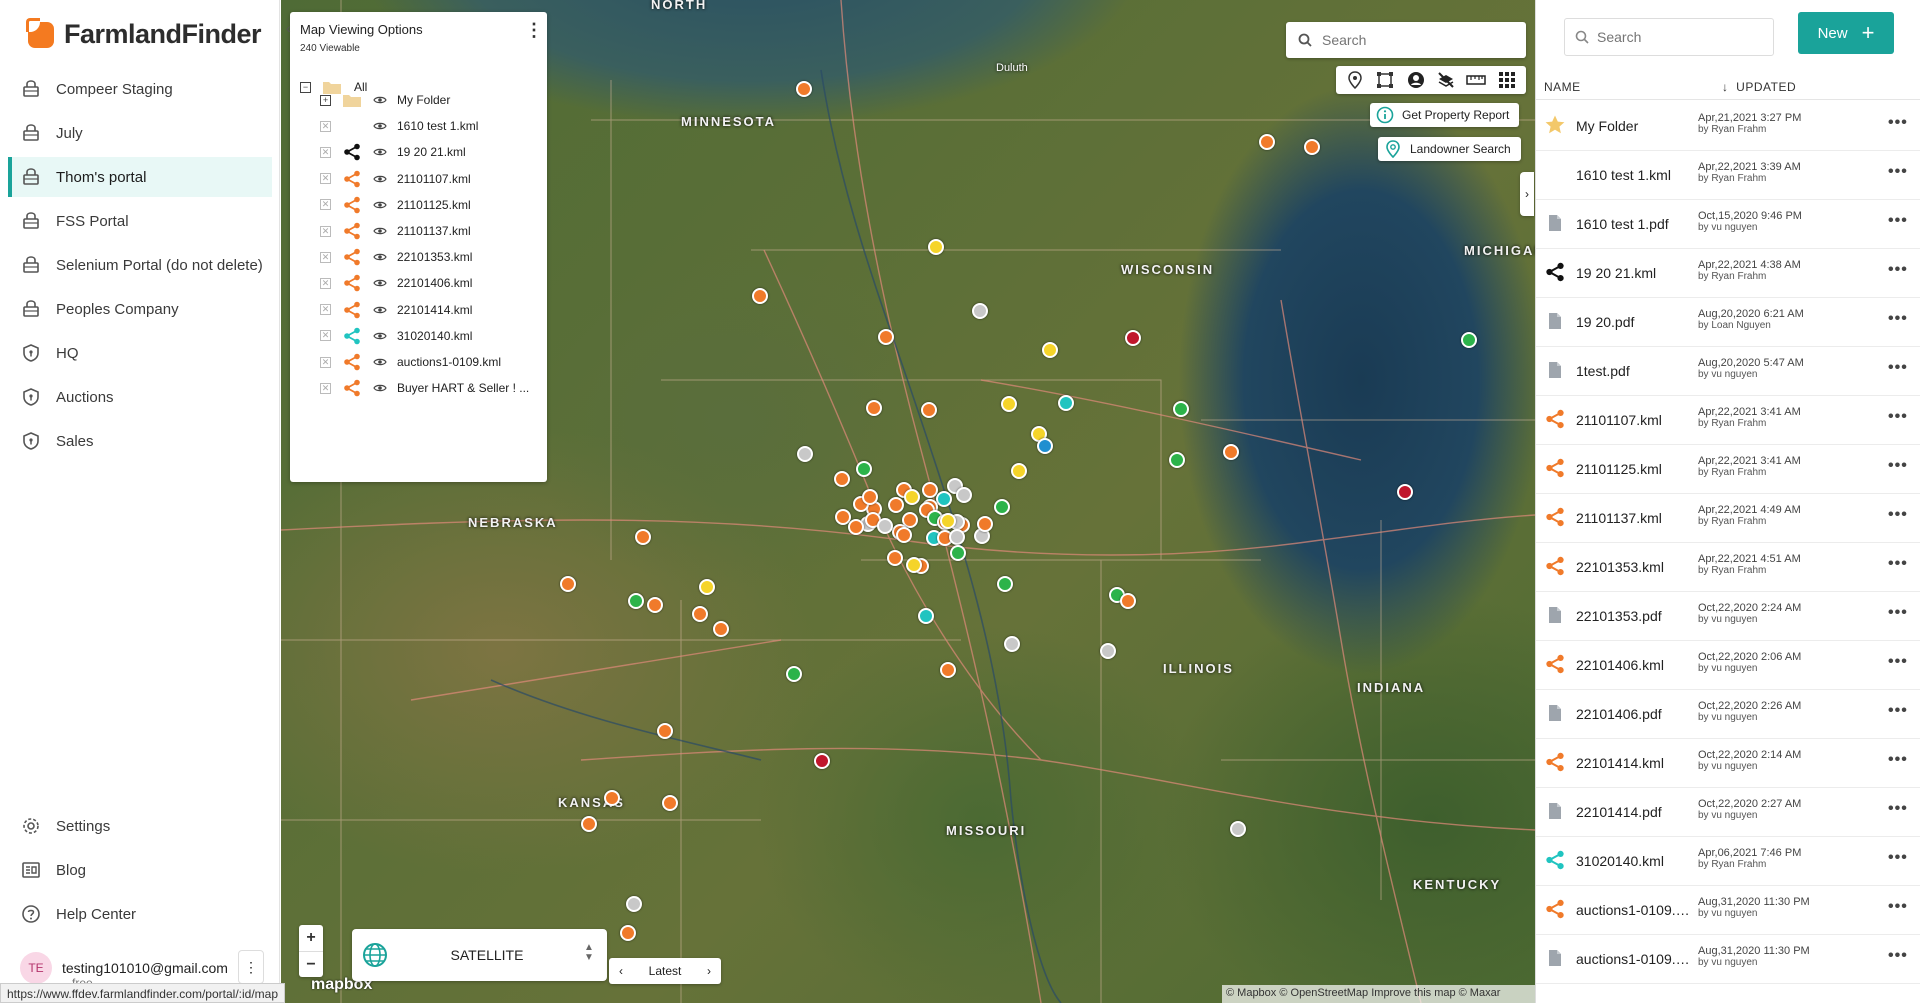 Image resolution: width=1920 pixels, height=1003 pixels. What do you see at coordinates (418, 231) in the screenshot?
I see `layer-row-21101137-kml: ✕ 21101137.kml` at bounding box center [418, 231].